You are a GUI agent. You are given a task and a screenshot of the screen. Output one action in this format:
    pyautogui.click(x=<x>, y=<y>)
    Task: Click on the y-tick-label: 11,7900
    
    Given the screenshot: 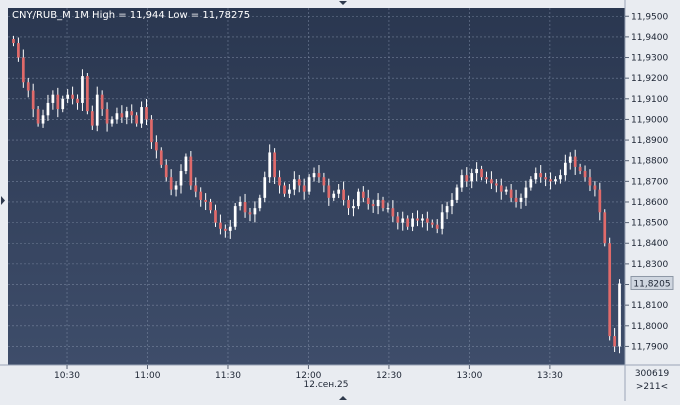 What is the action you would take?
    pyautogui.click(x=649, y=347)
    